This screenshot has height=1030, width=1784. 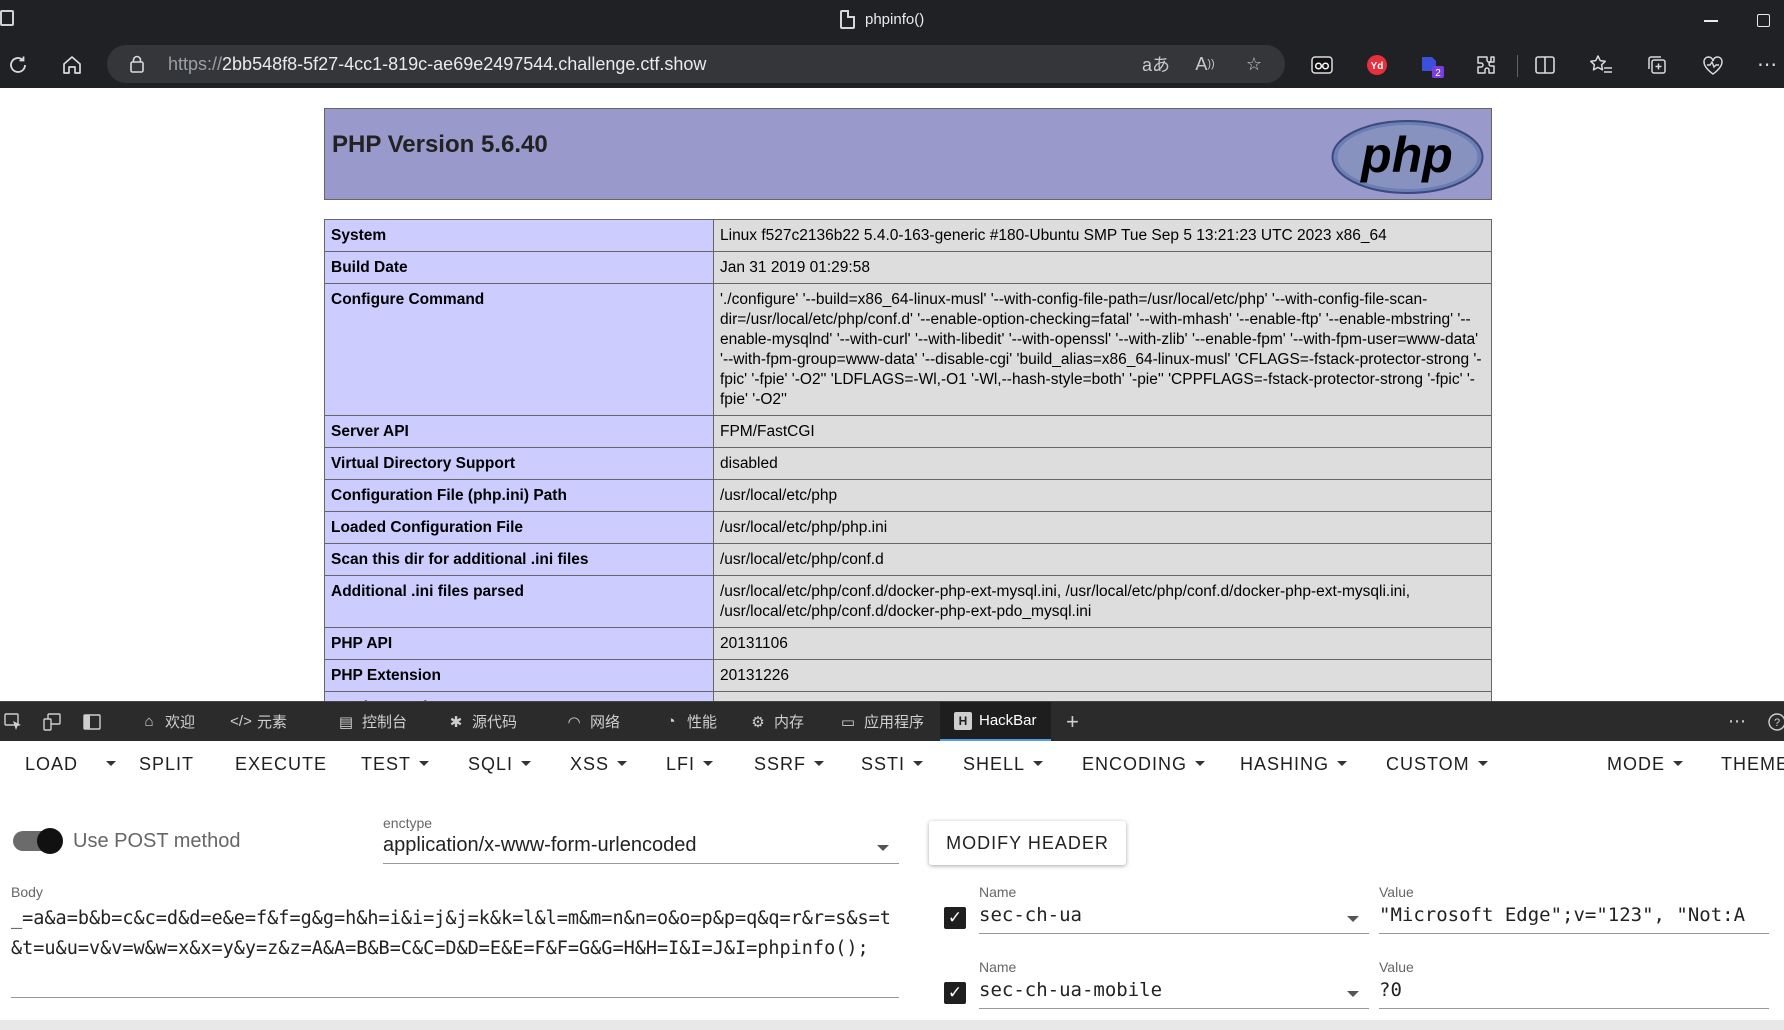 I want to click on devtools-tab: H HackBar, so click(x=995, y=721).